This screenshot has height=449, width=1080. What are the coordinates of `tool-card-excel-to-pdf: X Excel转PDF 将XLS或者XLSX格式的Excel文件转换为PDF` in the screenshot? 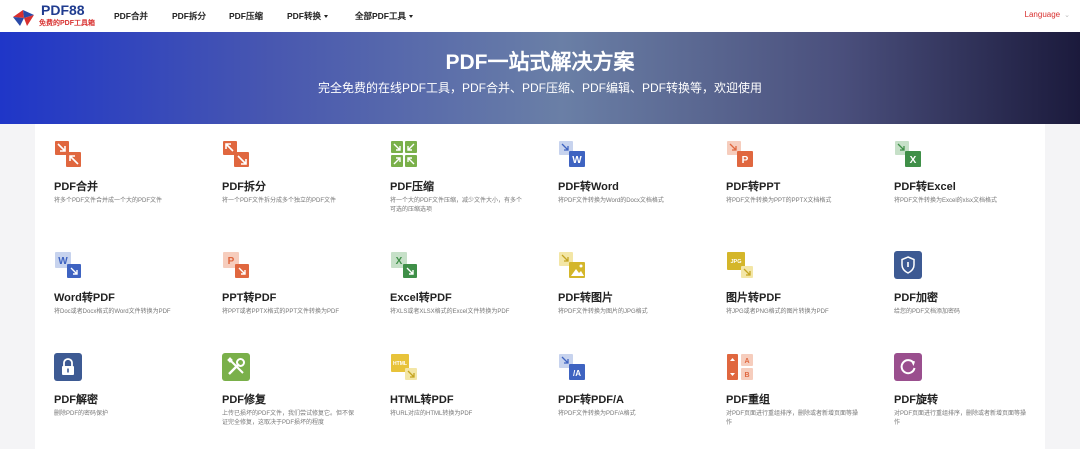 It's located at (455, 291).